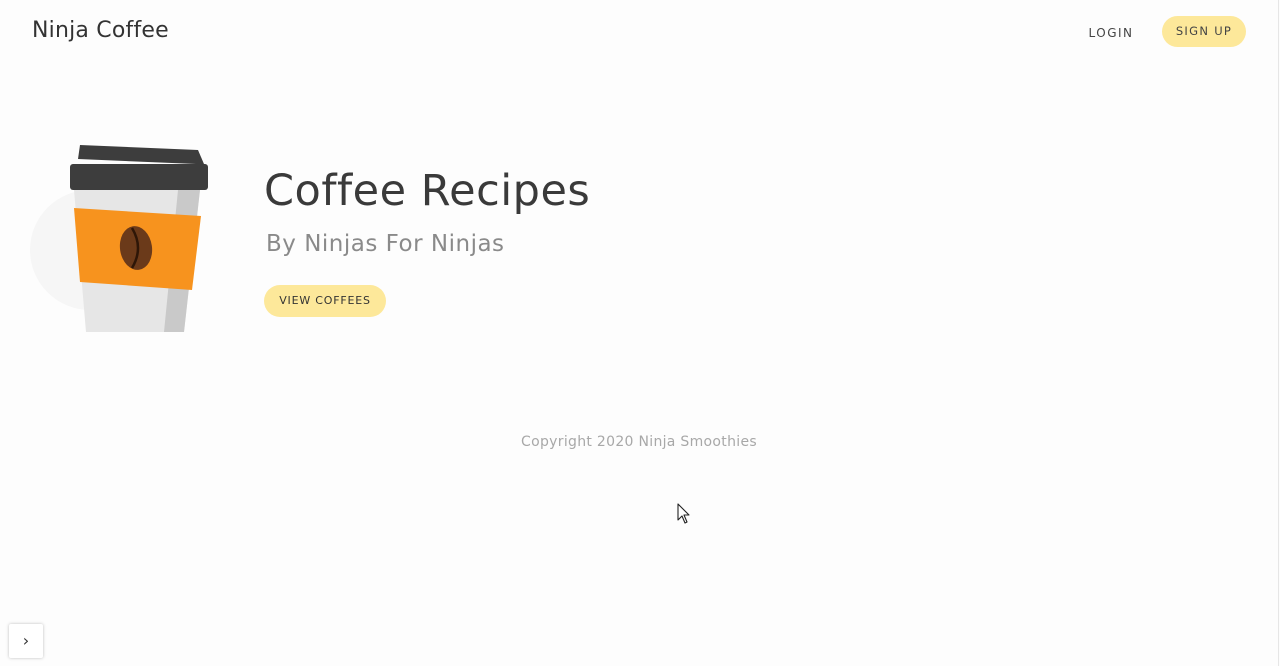 This screenshot has width=1280, height=666. I want to click on signup-button: SIGN UP, so click(1204, 31).